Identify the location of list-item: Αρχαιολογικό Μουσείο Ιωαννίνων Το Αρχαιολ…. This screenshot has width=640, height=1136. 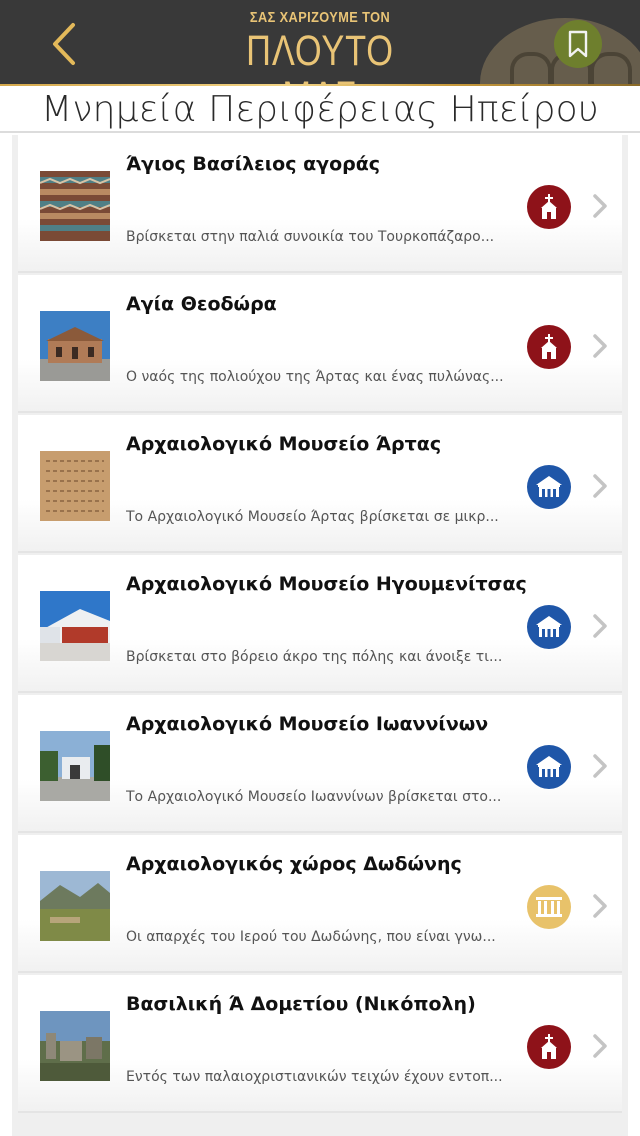
(320, 764).